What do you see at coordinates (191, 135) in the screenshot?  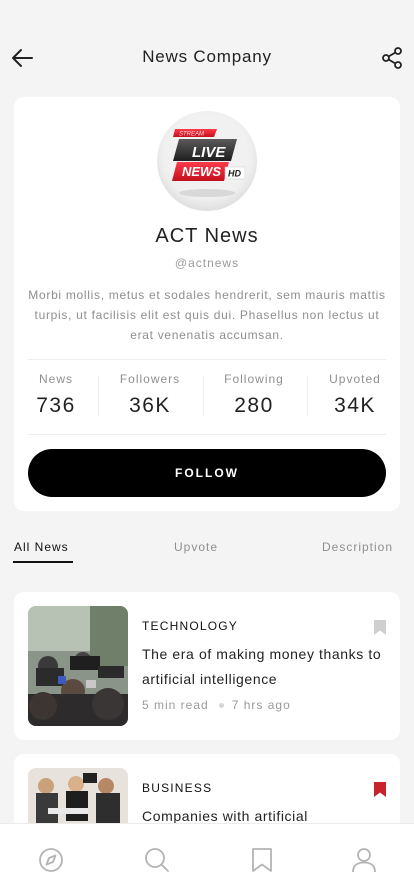 I see `svg-text: STREAM` at bounding box center [191, 135].